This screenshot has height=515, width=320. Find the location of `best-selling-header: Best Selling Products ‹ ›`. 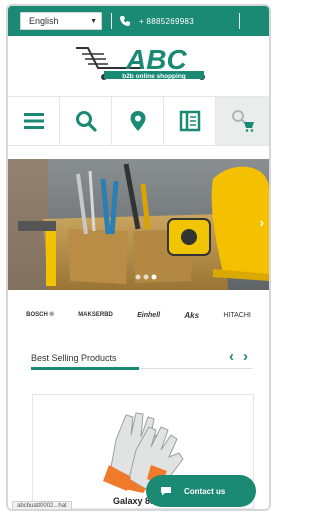

best-selling-header: Best Selling Products ‹ › is located at coordinates (142, 358).